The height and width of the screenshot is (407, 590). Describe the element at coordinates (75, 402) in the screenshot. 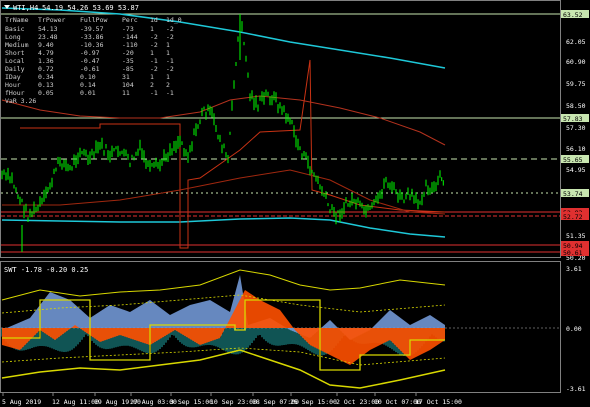

I see `time-axis-label: 12 Aug 11:00` at that location.